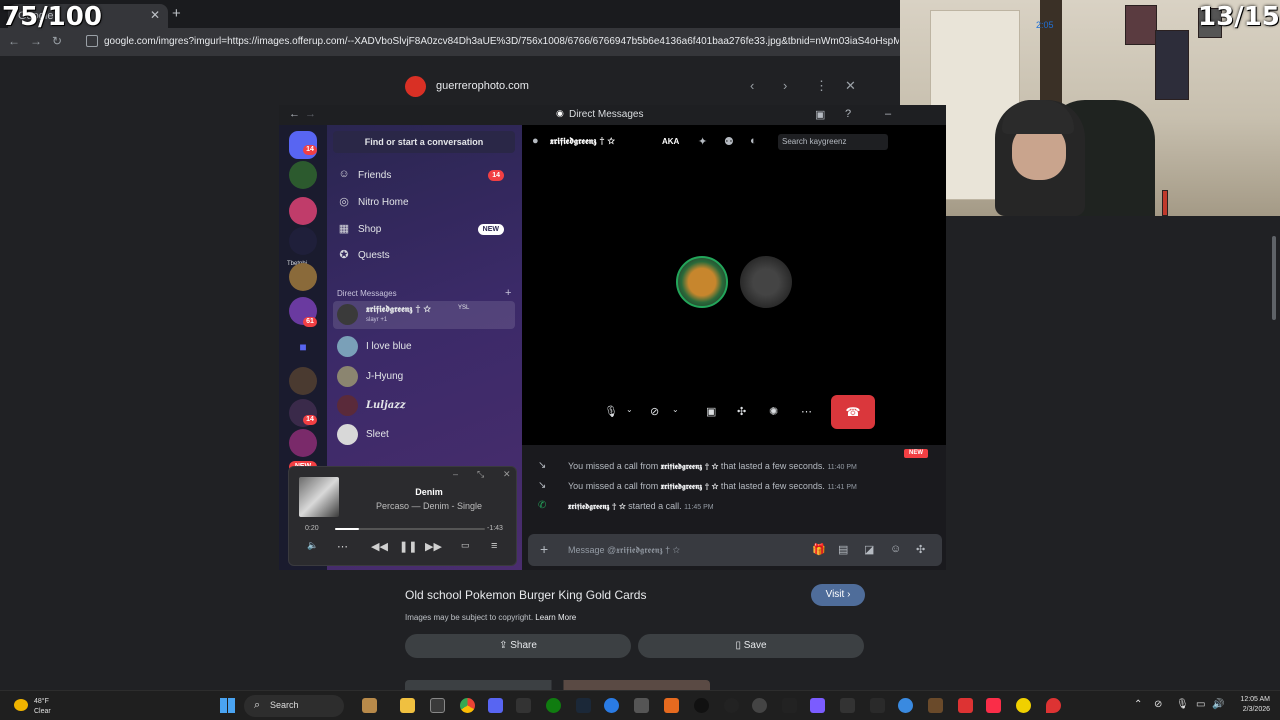  I want to click on more-icon: ⋯, so click(342, 546).